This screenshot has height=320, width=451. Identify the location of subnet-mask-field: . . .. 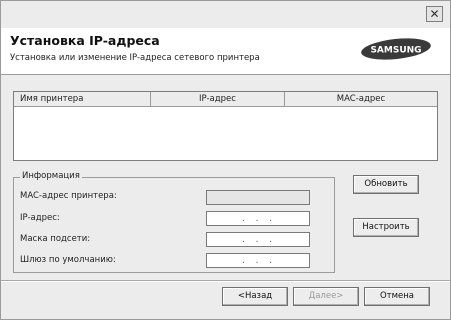
(258, 239).